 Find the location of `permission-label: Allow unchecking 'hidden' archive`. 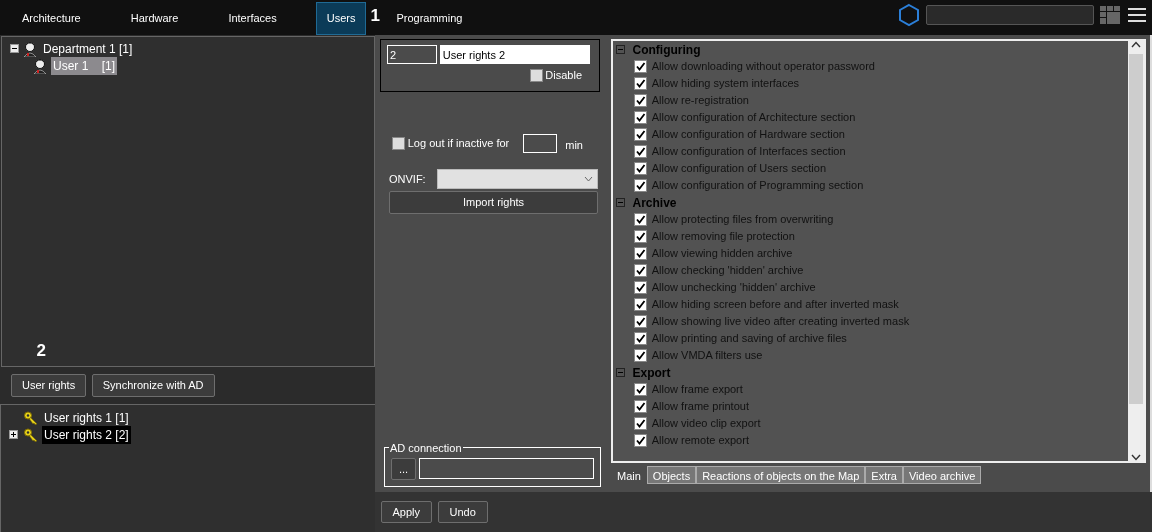

permission-label: Allow unchecking 'hidden' archive is located at coordinates (733, 288).